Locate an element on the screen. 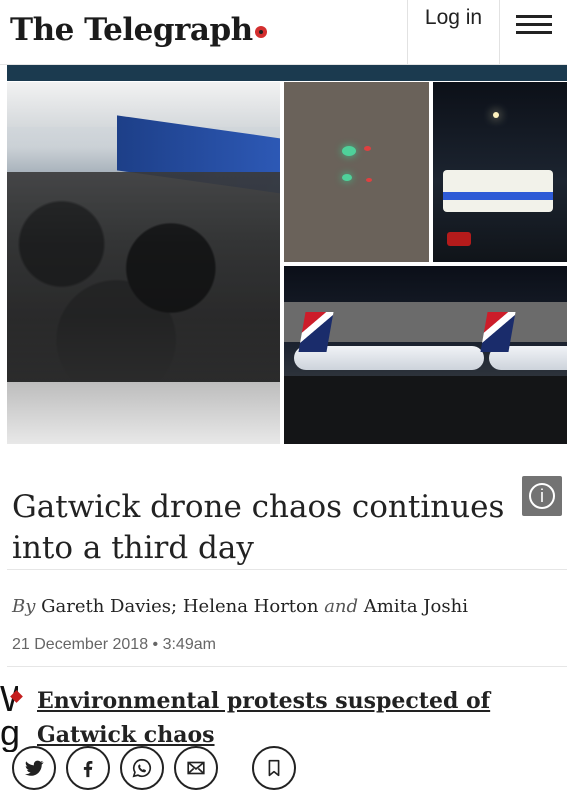 The height and width of the screenshot is (794, 567). masthead-logo: The Telegraph is located at coordinates (138, 30).